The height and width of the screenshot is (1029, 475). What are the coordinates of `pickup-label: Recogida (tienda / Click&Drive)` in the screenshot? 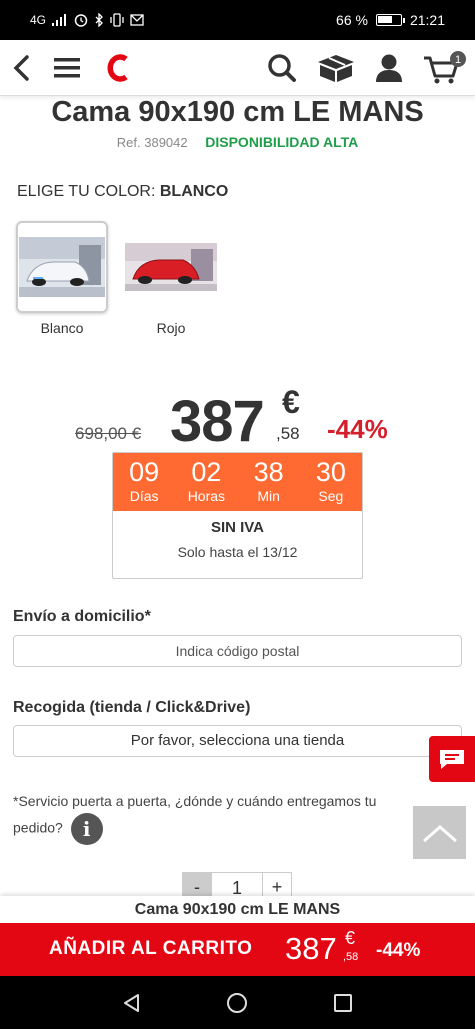 It's located at (132, 707).